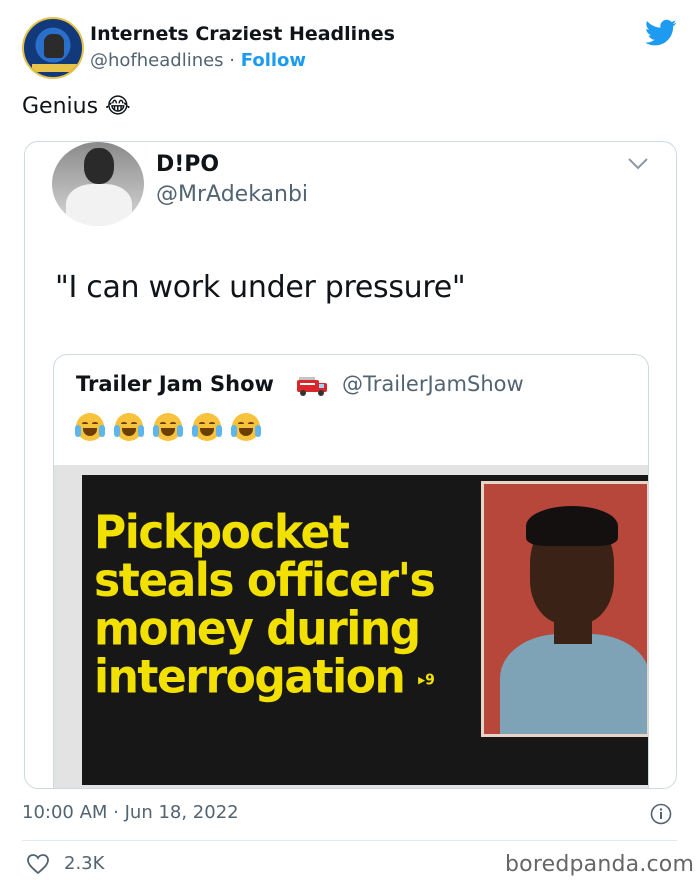 The image size is (700, 893). What do you see at coordinates (661, 33) in the screenshot?
I see `twitter-bird-icon` at bounding box center [661, 33].